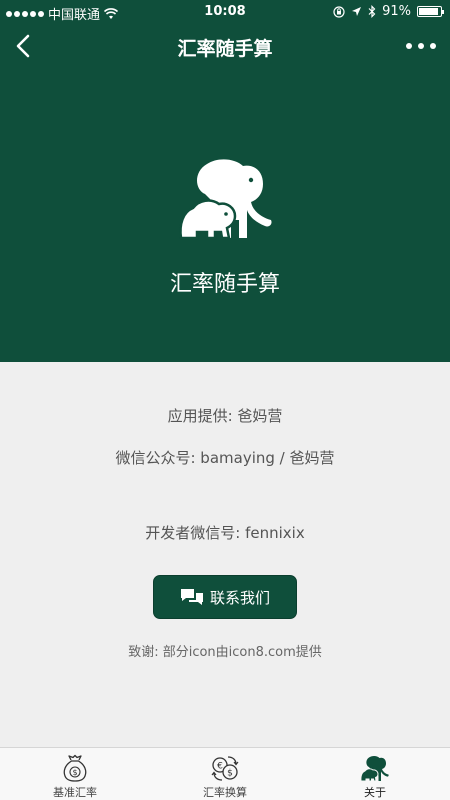  What do you see at coordinates (421, 46) in the screenshot?
I see `more-dots-icon` at bounding box center [421, 46].